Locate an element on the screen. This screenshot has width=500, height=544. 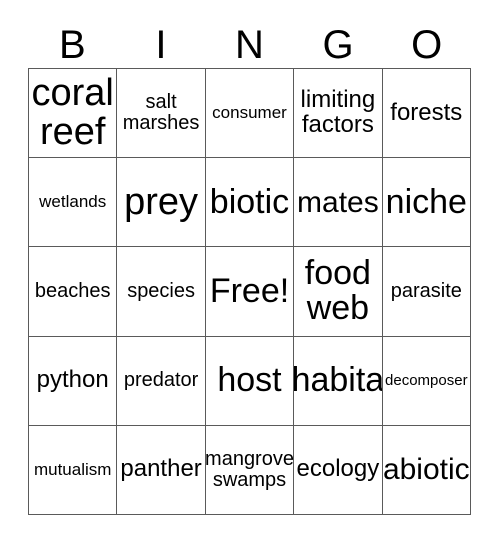
bingo-cell-label: consumer is located at coordinates (249, 113).